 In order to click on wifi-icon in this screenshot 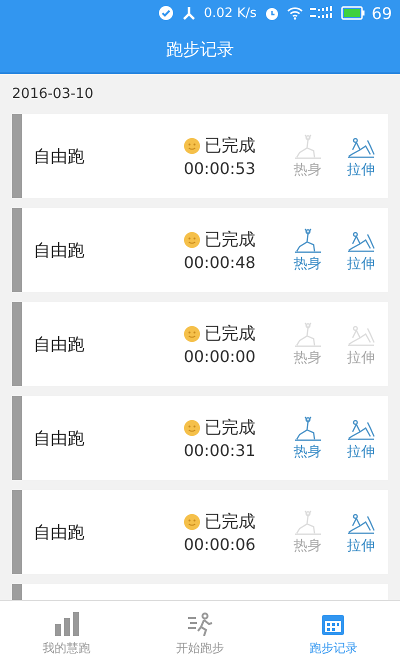, I will do `click(294, 13)`.